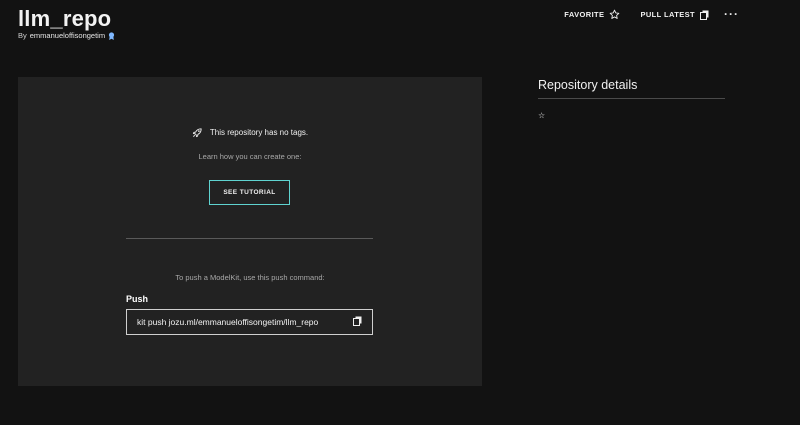 The height and width of the screenshot is (425, 800). What do you see at coordinates (137, 299) in the screenshot?
I see `push-label: Push` at bounding box center [137, 299].